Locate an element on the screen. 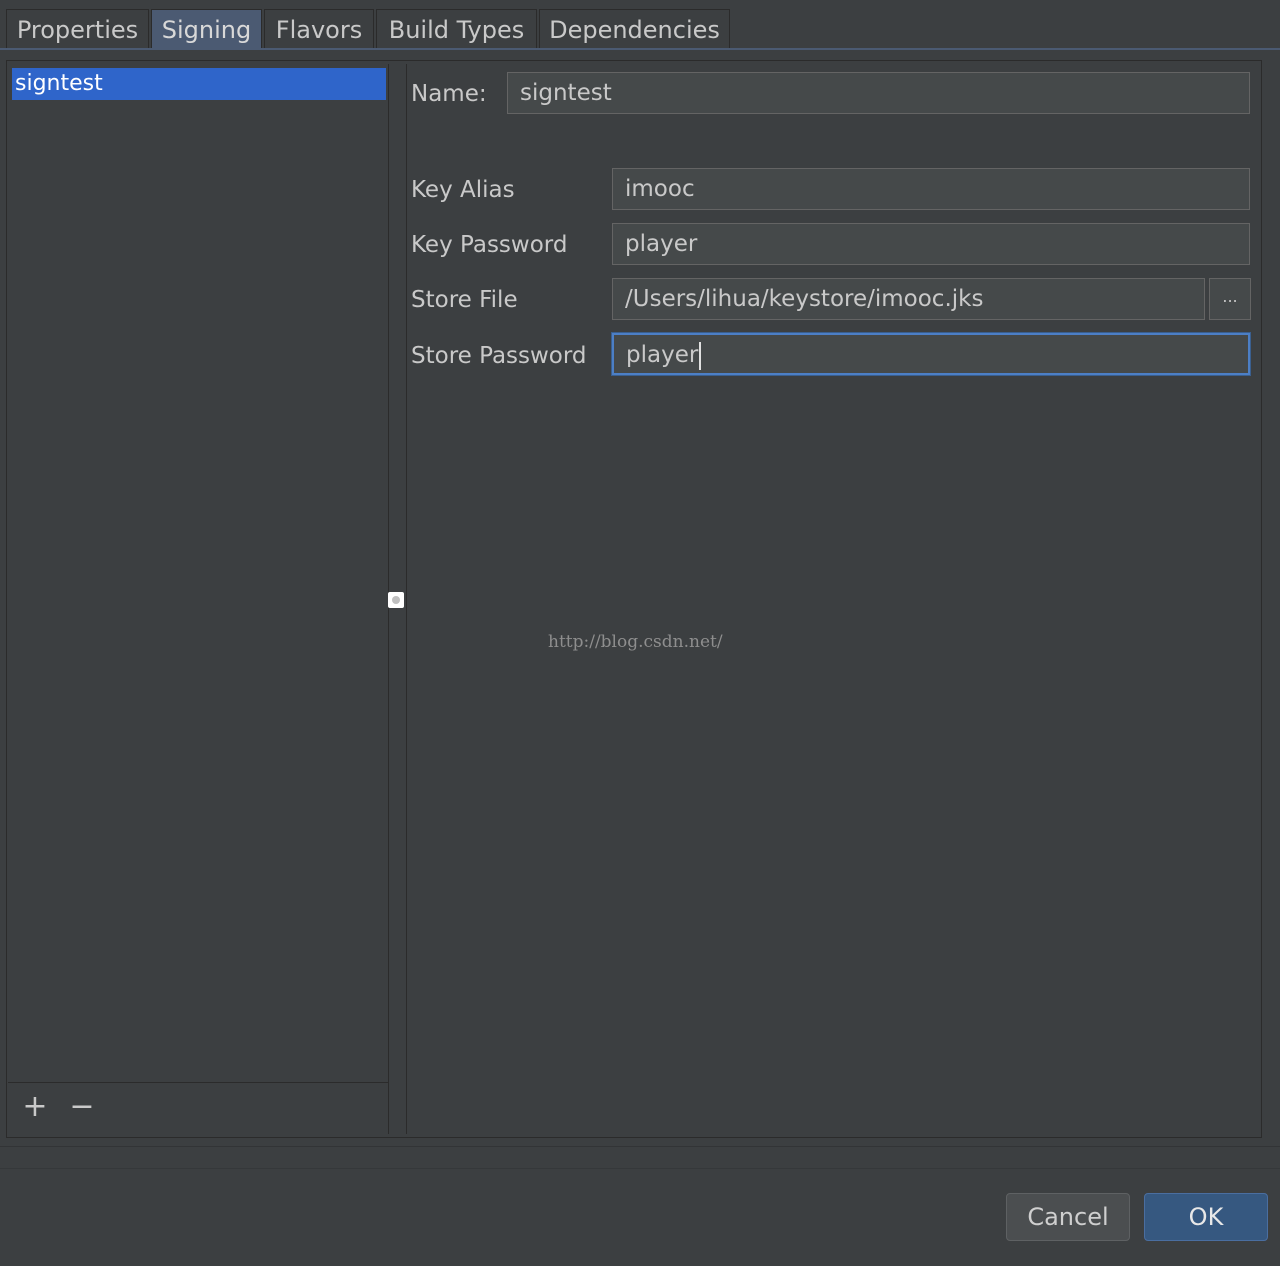 This screenshot has height=1266, width=1280. tab-flavors: Flavors is located at coordinates (319, 29).